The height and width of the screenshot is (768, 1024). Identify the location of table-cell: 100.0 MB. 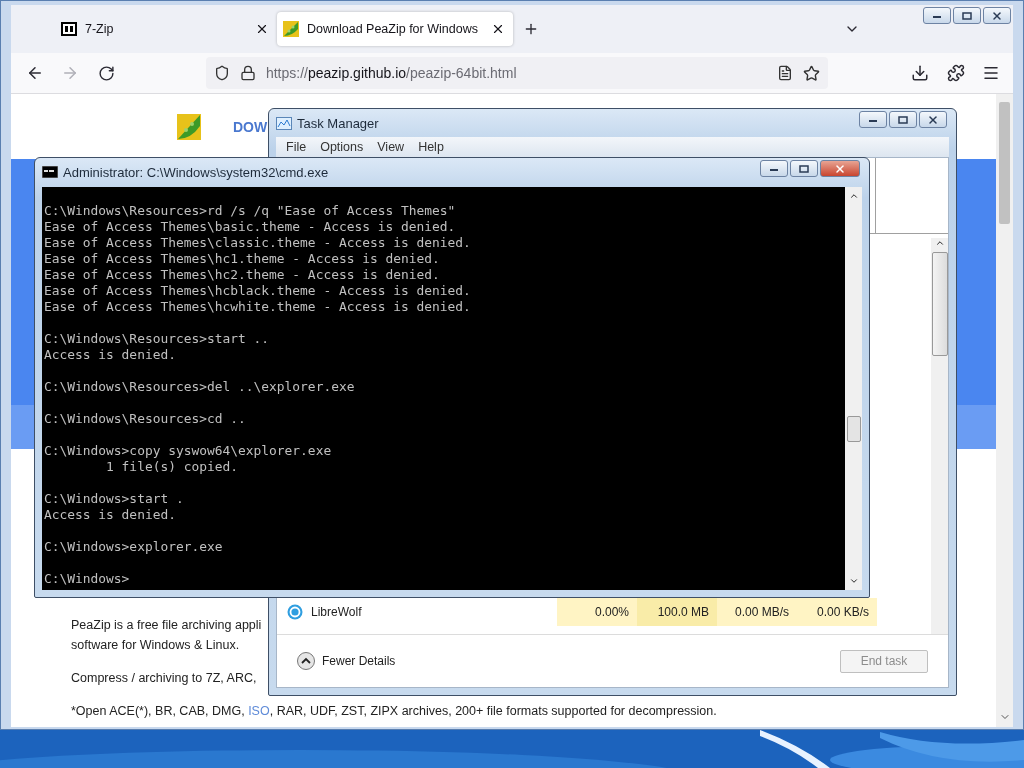
(677, 612).